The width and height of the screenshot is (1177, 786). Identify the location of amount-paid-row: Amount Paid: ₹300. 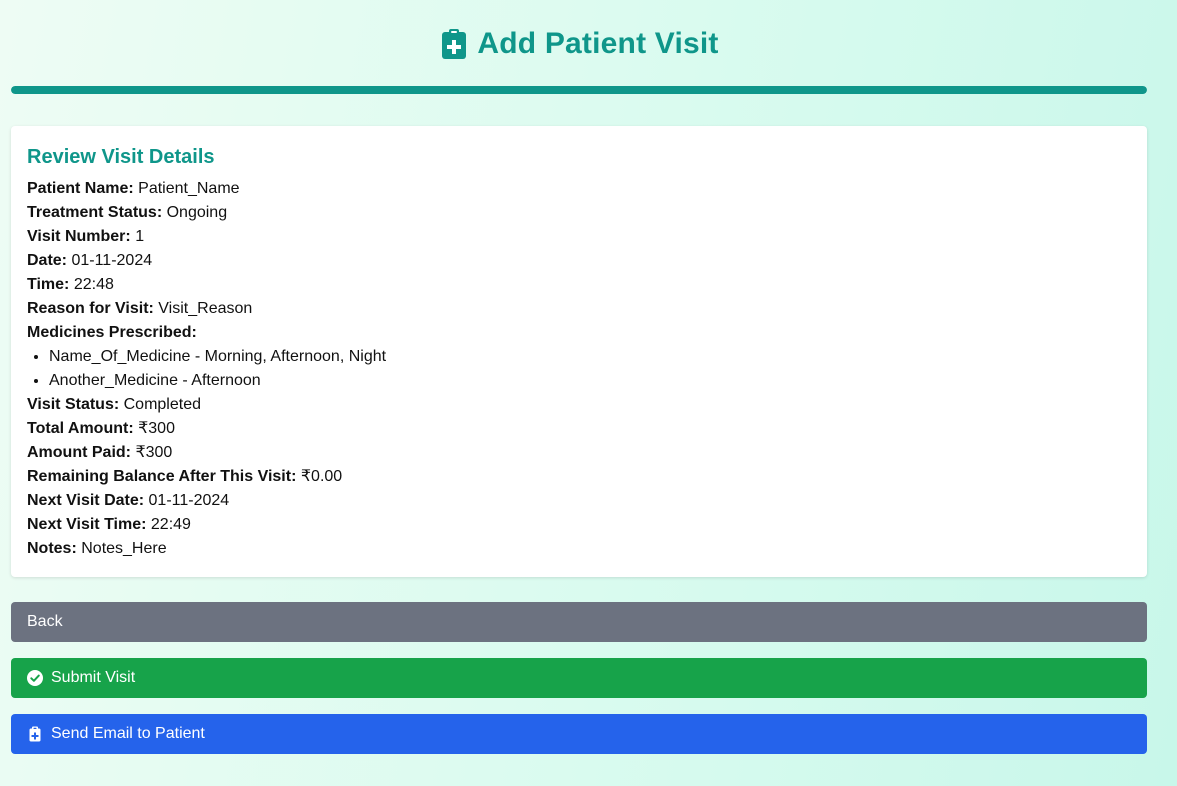
(579, 453).